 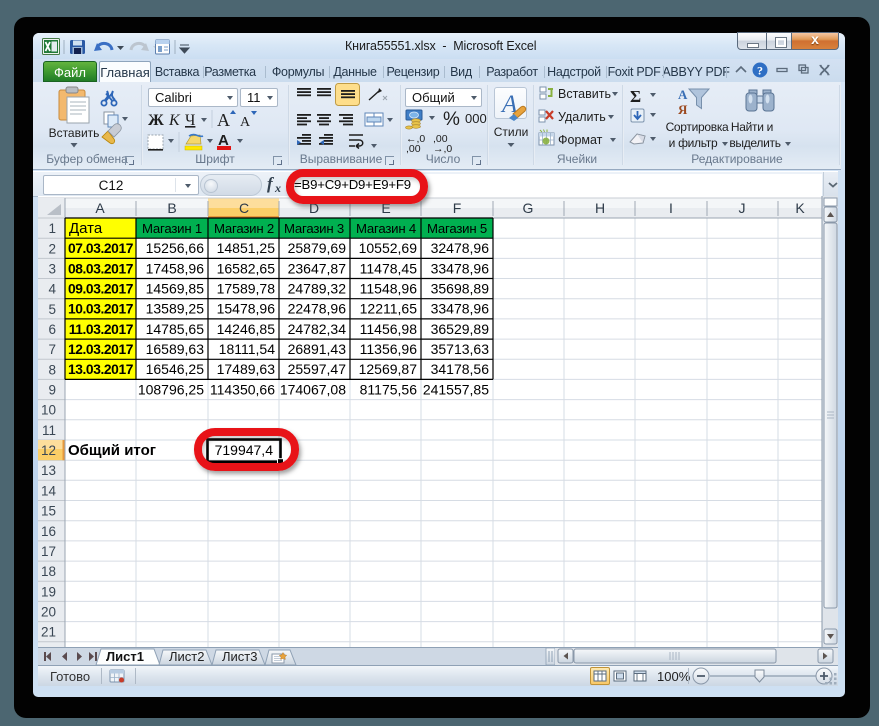 I want to click on svg-text: 35713,63, so click(x=460, y=349).